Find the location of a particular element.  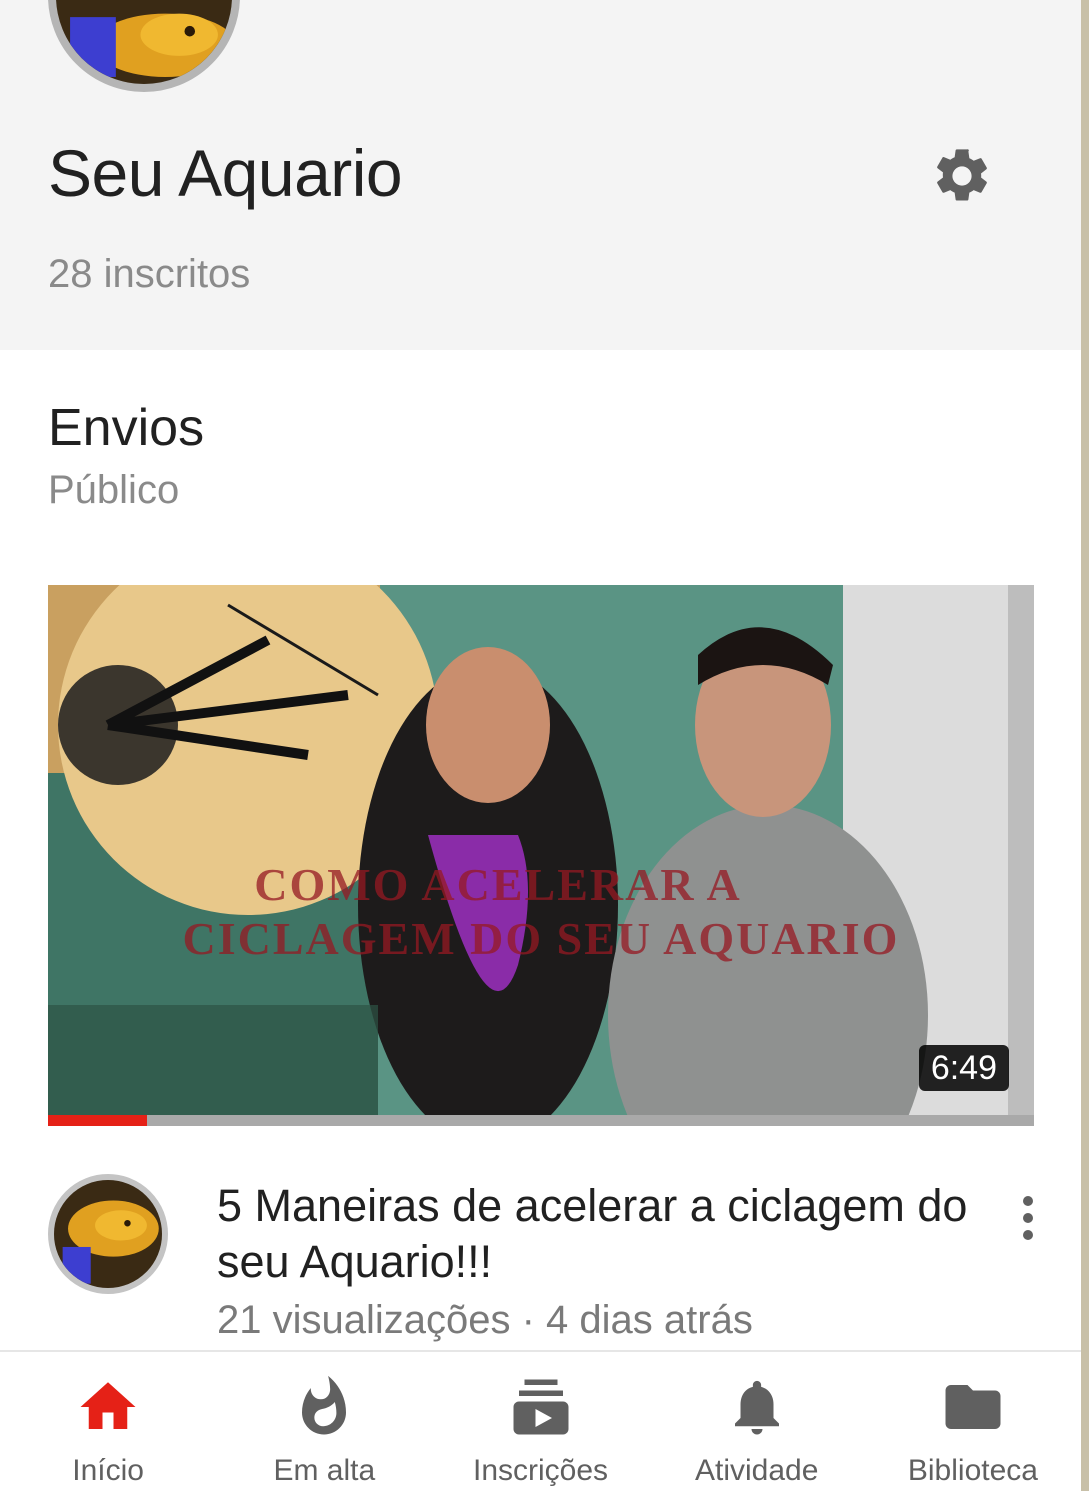

nav-item-activity: Atividade is located at coordinates (757, 1421).